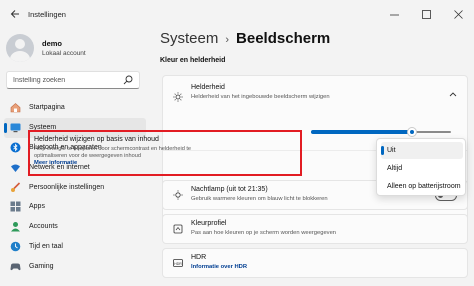 The width and height of the screenshot is (474, 286). I want to click on sidebar-item-label: Startpagina, so click(47, 108).